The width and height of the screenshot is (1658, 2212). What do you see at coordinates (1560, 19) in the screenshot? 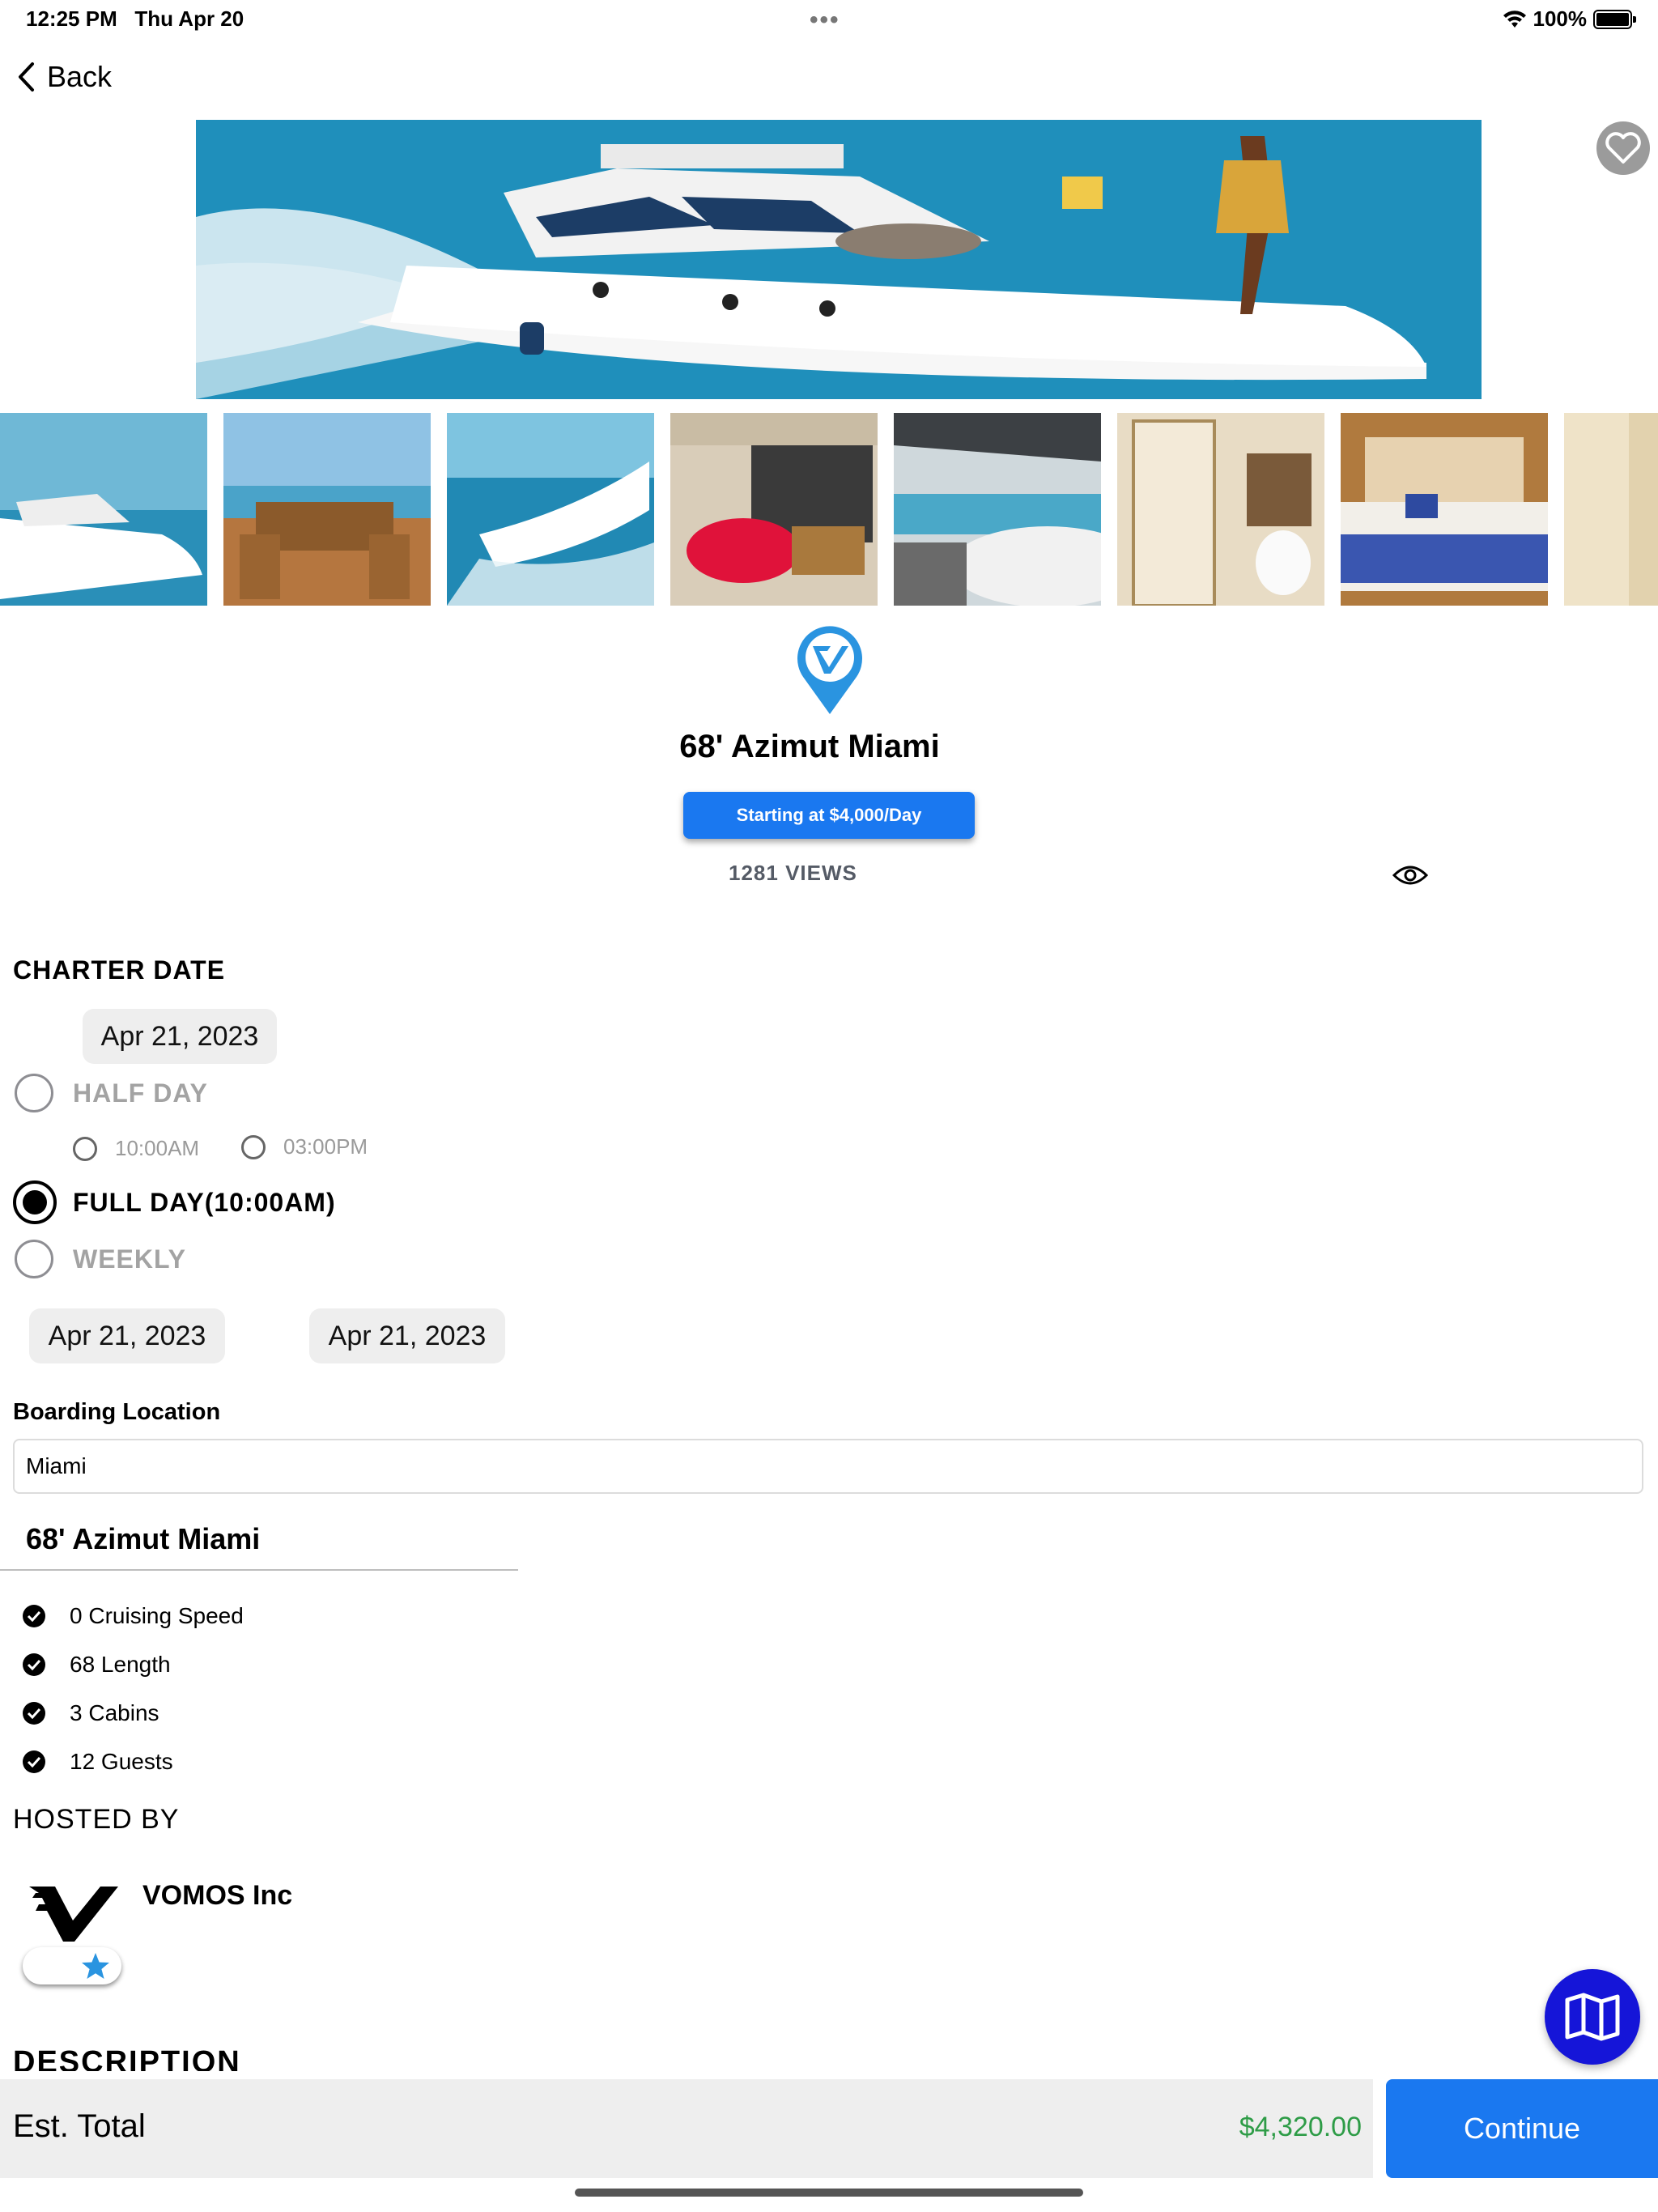
I see `battery-percent: 100%` at bounding box center [1560, 19].